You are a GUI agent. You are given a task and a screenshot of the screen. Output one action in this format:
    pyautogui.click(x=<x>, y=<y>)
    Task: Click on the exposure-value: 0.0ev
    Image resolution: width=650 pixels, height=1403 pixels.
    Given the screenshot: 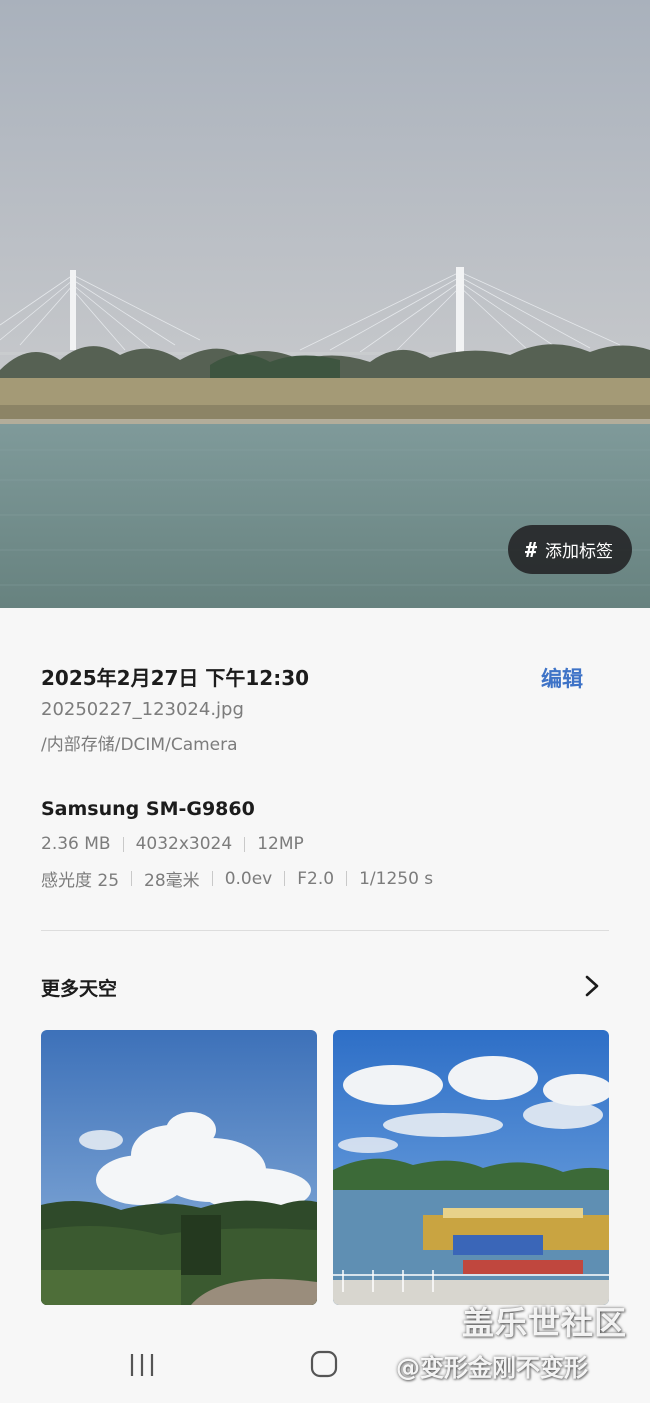 What is the action you would take?
    pyautogui.click(x=248, y=878)
    